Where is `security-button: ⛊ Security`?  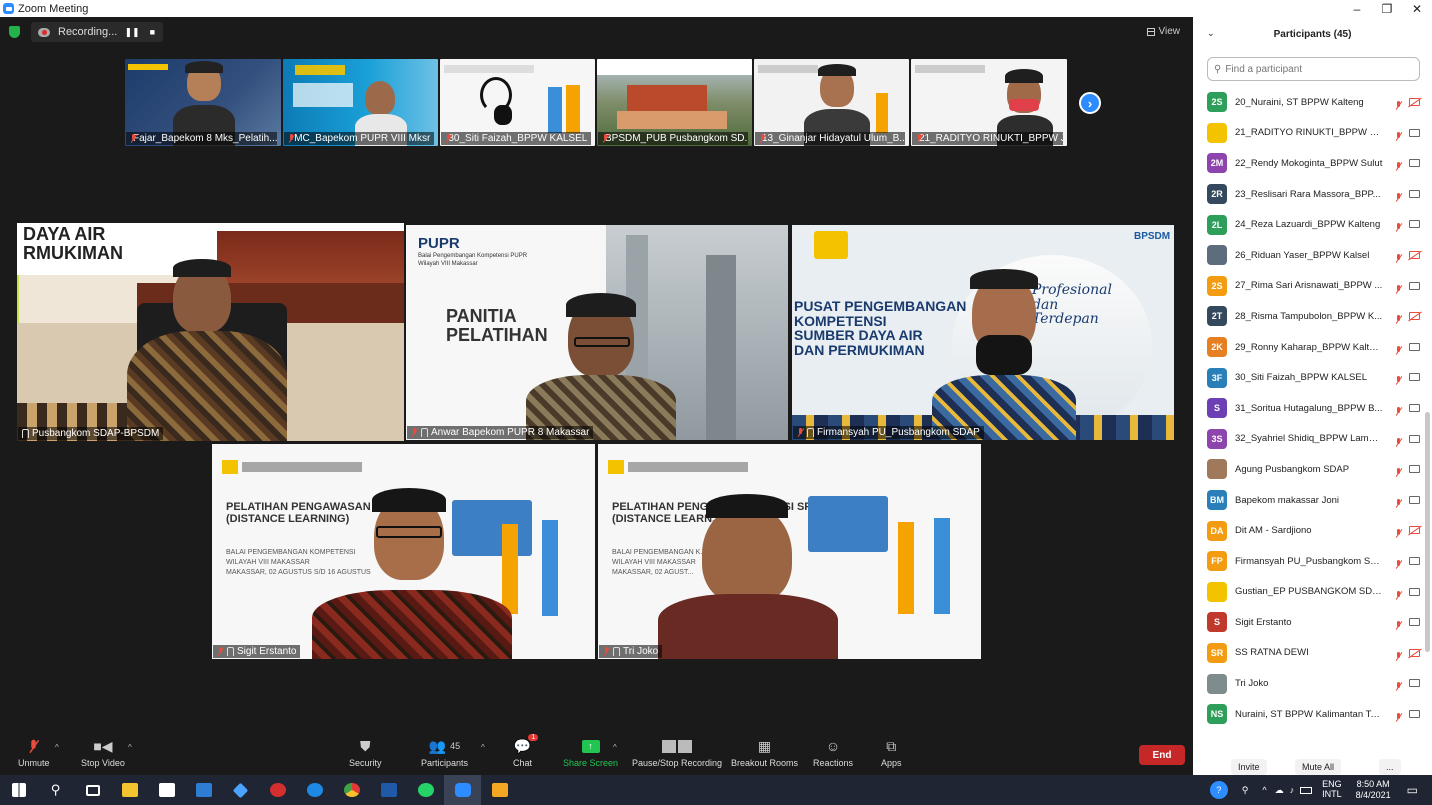 security-button: ⛊ Security is located at coordinates (365, 753).